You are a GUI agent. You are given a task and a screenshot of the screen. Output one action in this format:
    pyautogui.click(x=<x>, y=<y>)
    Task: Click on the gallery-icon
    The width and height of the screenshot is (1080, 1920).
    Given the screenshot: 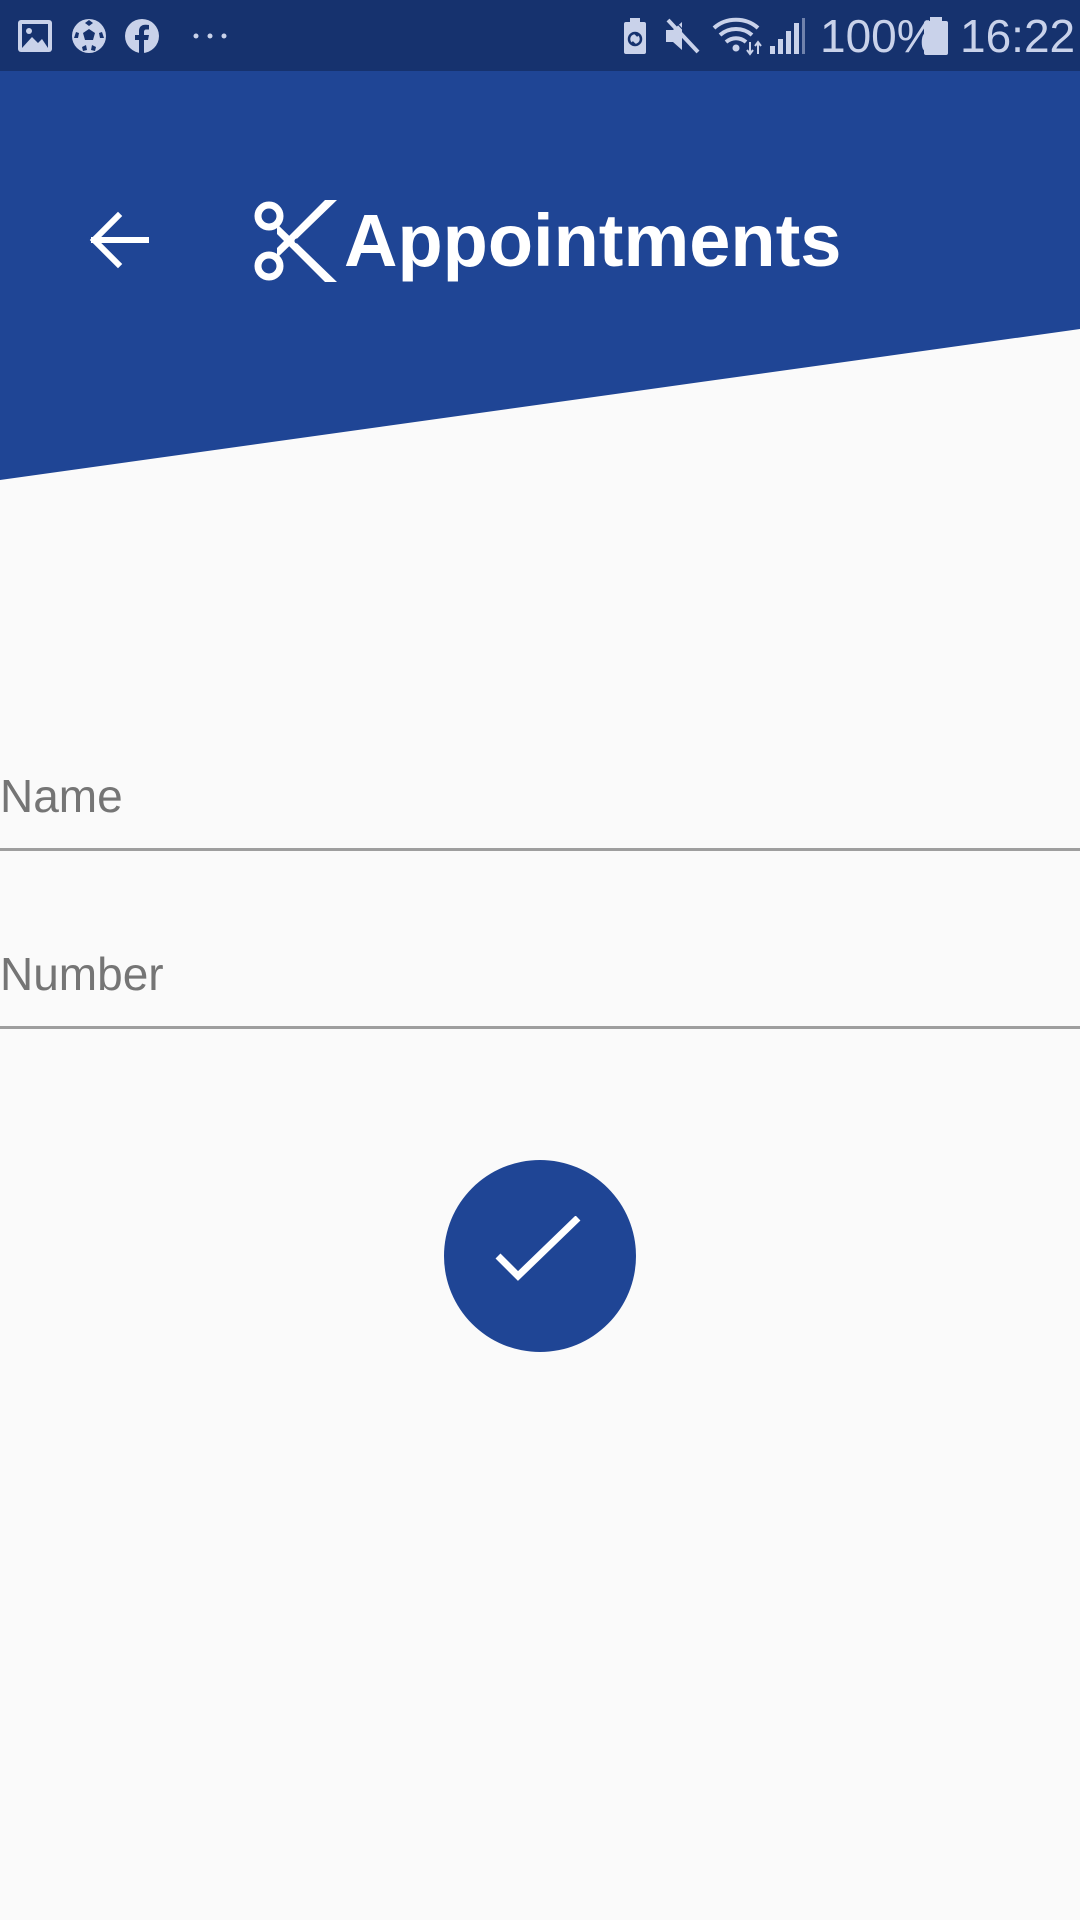 What is the action you would take?
    pyautogui.click(x=35, y=36)
    